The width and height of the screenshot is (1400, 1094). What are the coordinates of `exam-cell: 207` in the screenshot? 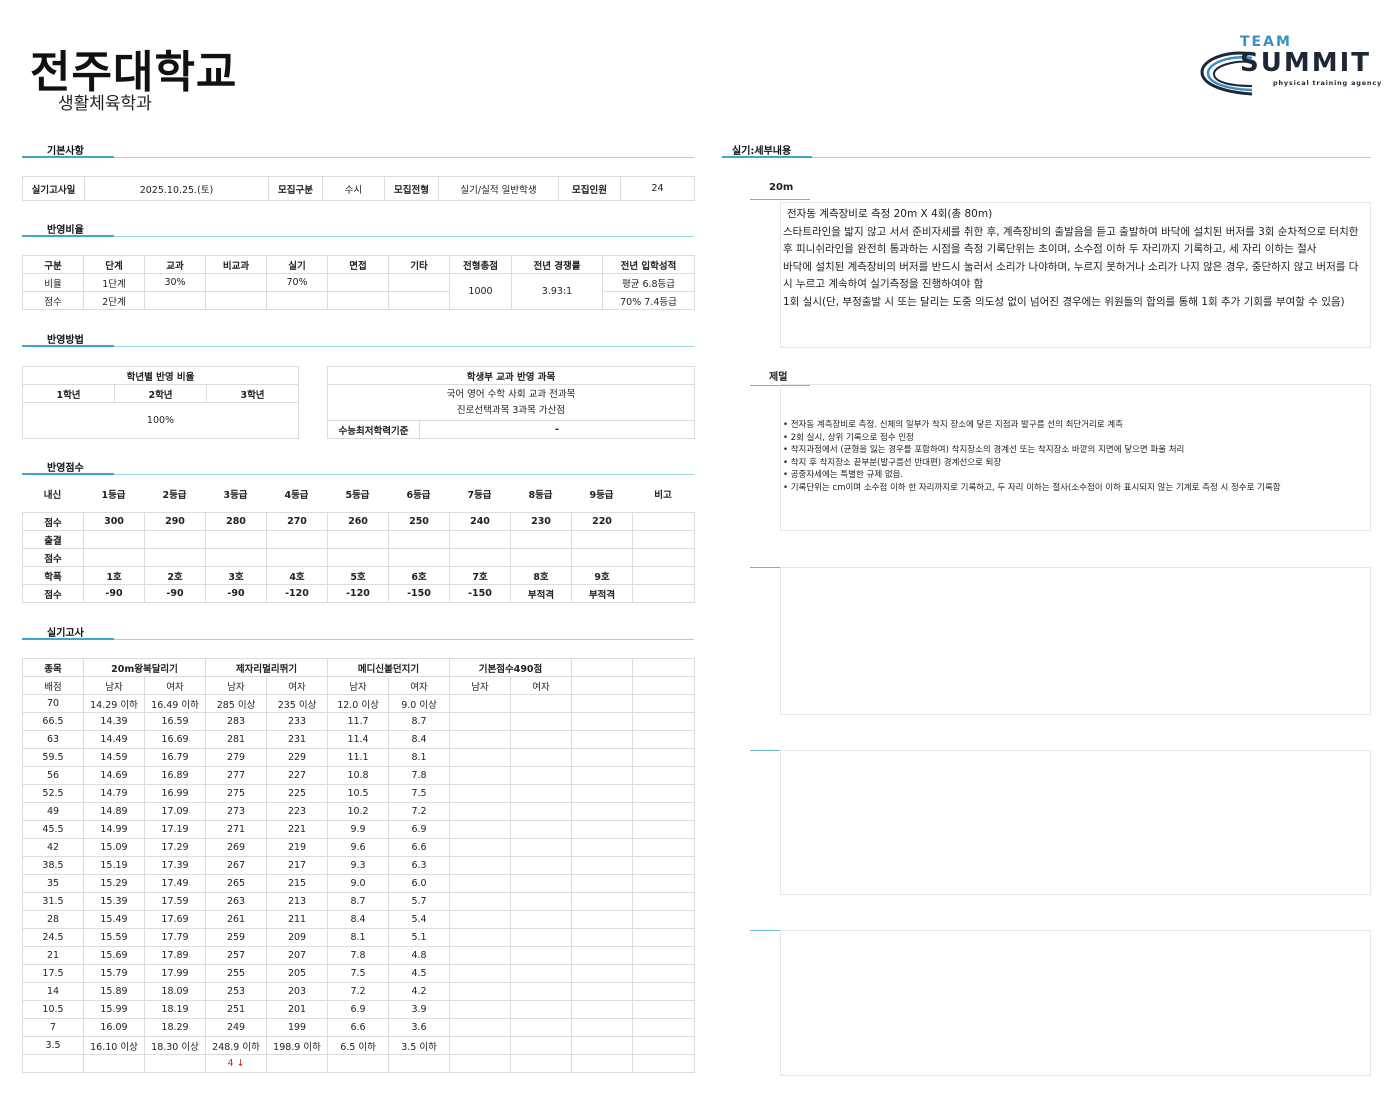 It's located at (297, 955).